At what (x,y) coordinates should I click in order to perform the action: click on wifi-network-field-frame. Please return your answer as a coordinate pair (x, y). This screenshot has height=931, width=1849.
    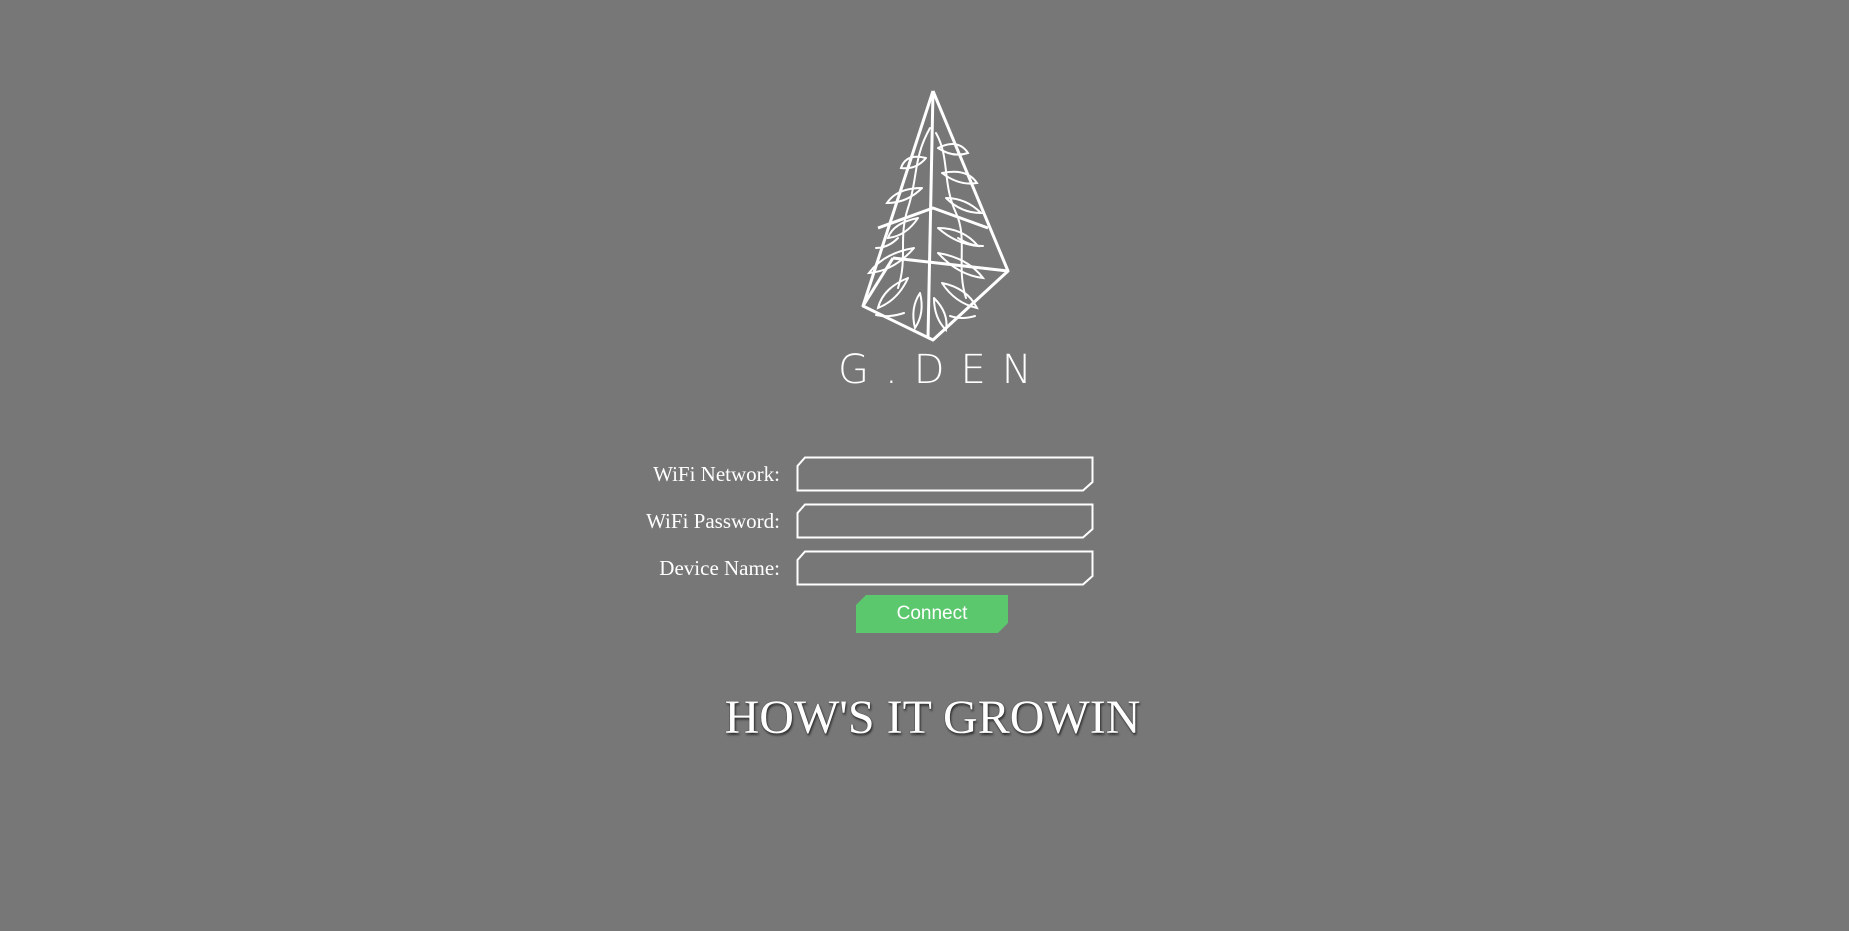
    Looking at the image, I should click on (945, 474).